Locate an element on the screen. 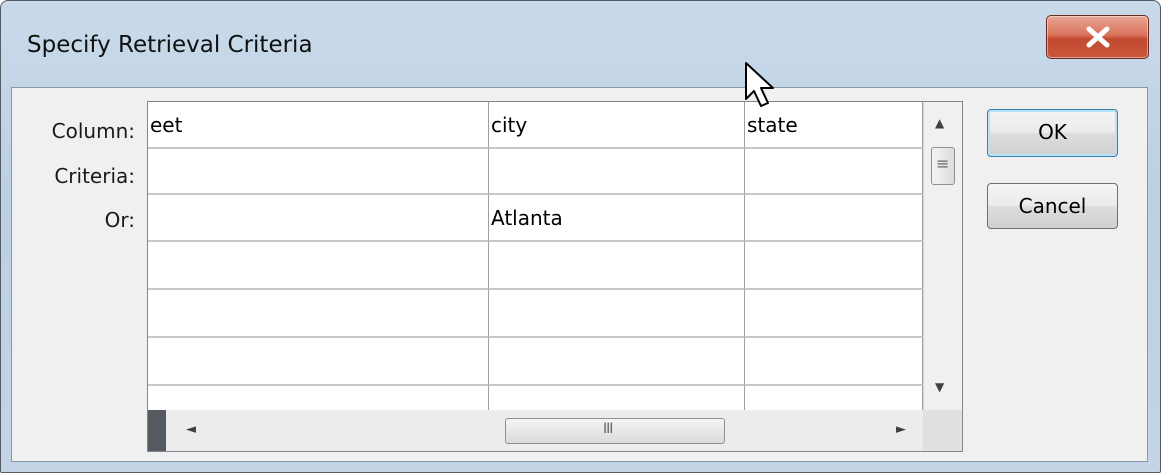  scrollbar-edge is located at coordinates (157, 430).